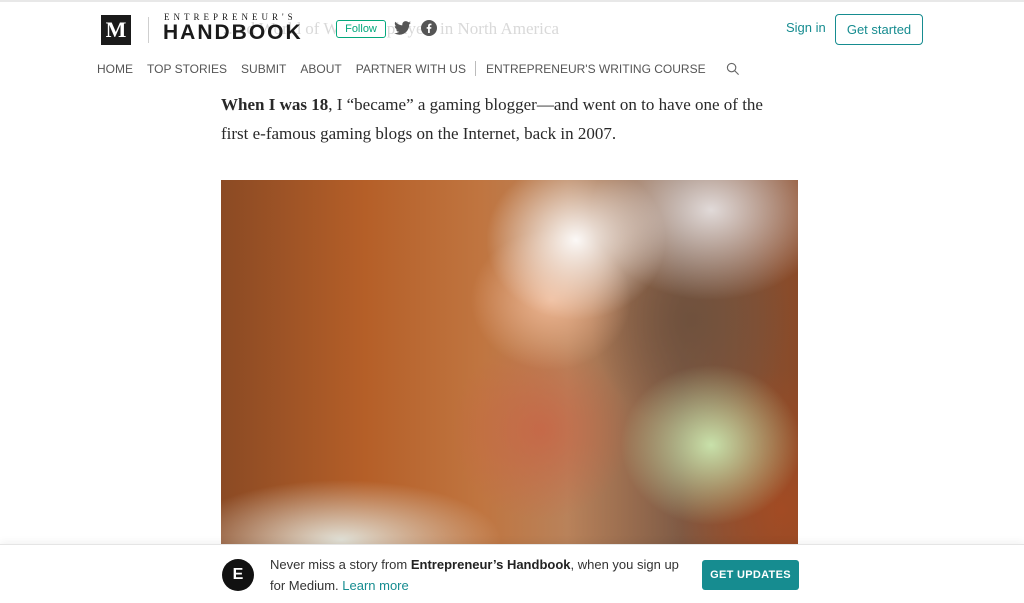 This screenshot has width=1024, height=603. I want to click on publication-badge-icon: E, so click(238, 575).